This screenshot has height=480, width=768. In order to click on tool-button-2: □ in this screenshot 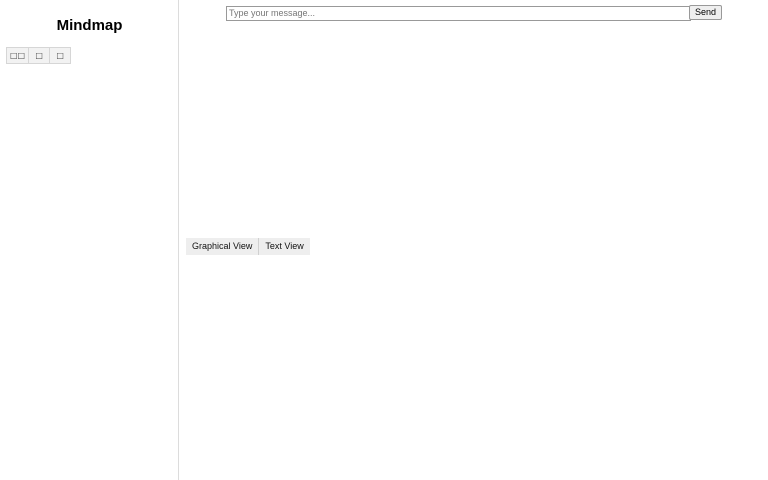, I will do `click(40, 55)`.